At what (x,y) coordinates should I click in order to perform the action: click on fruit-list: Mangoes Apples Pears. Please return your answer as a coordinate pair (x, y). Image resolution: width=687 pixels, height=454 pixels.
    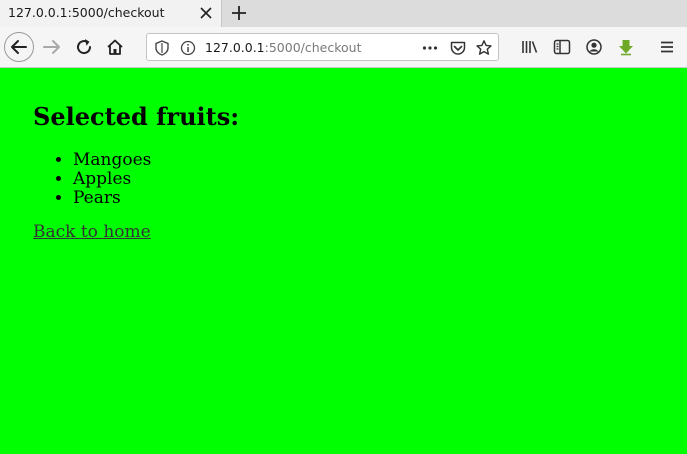
    Looking at the image, I should click on (92, 179).